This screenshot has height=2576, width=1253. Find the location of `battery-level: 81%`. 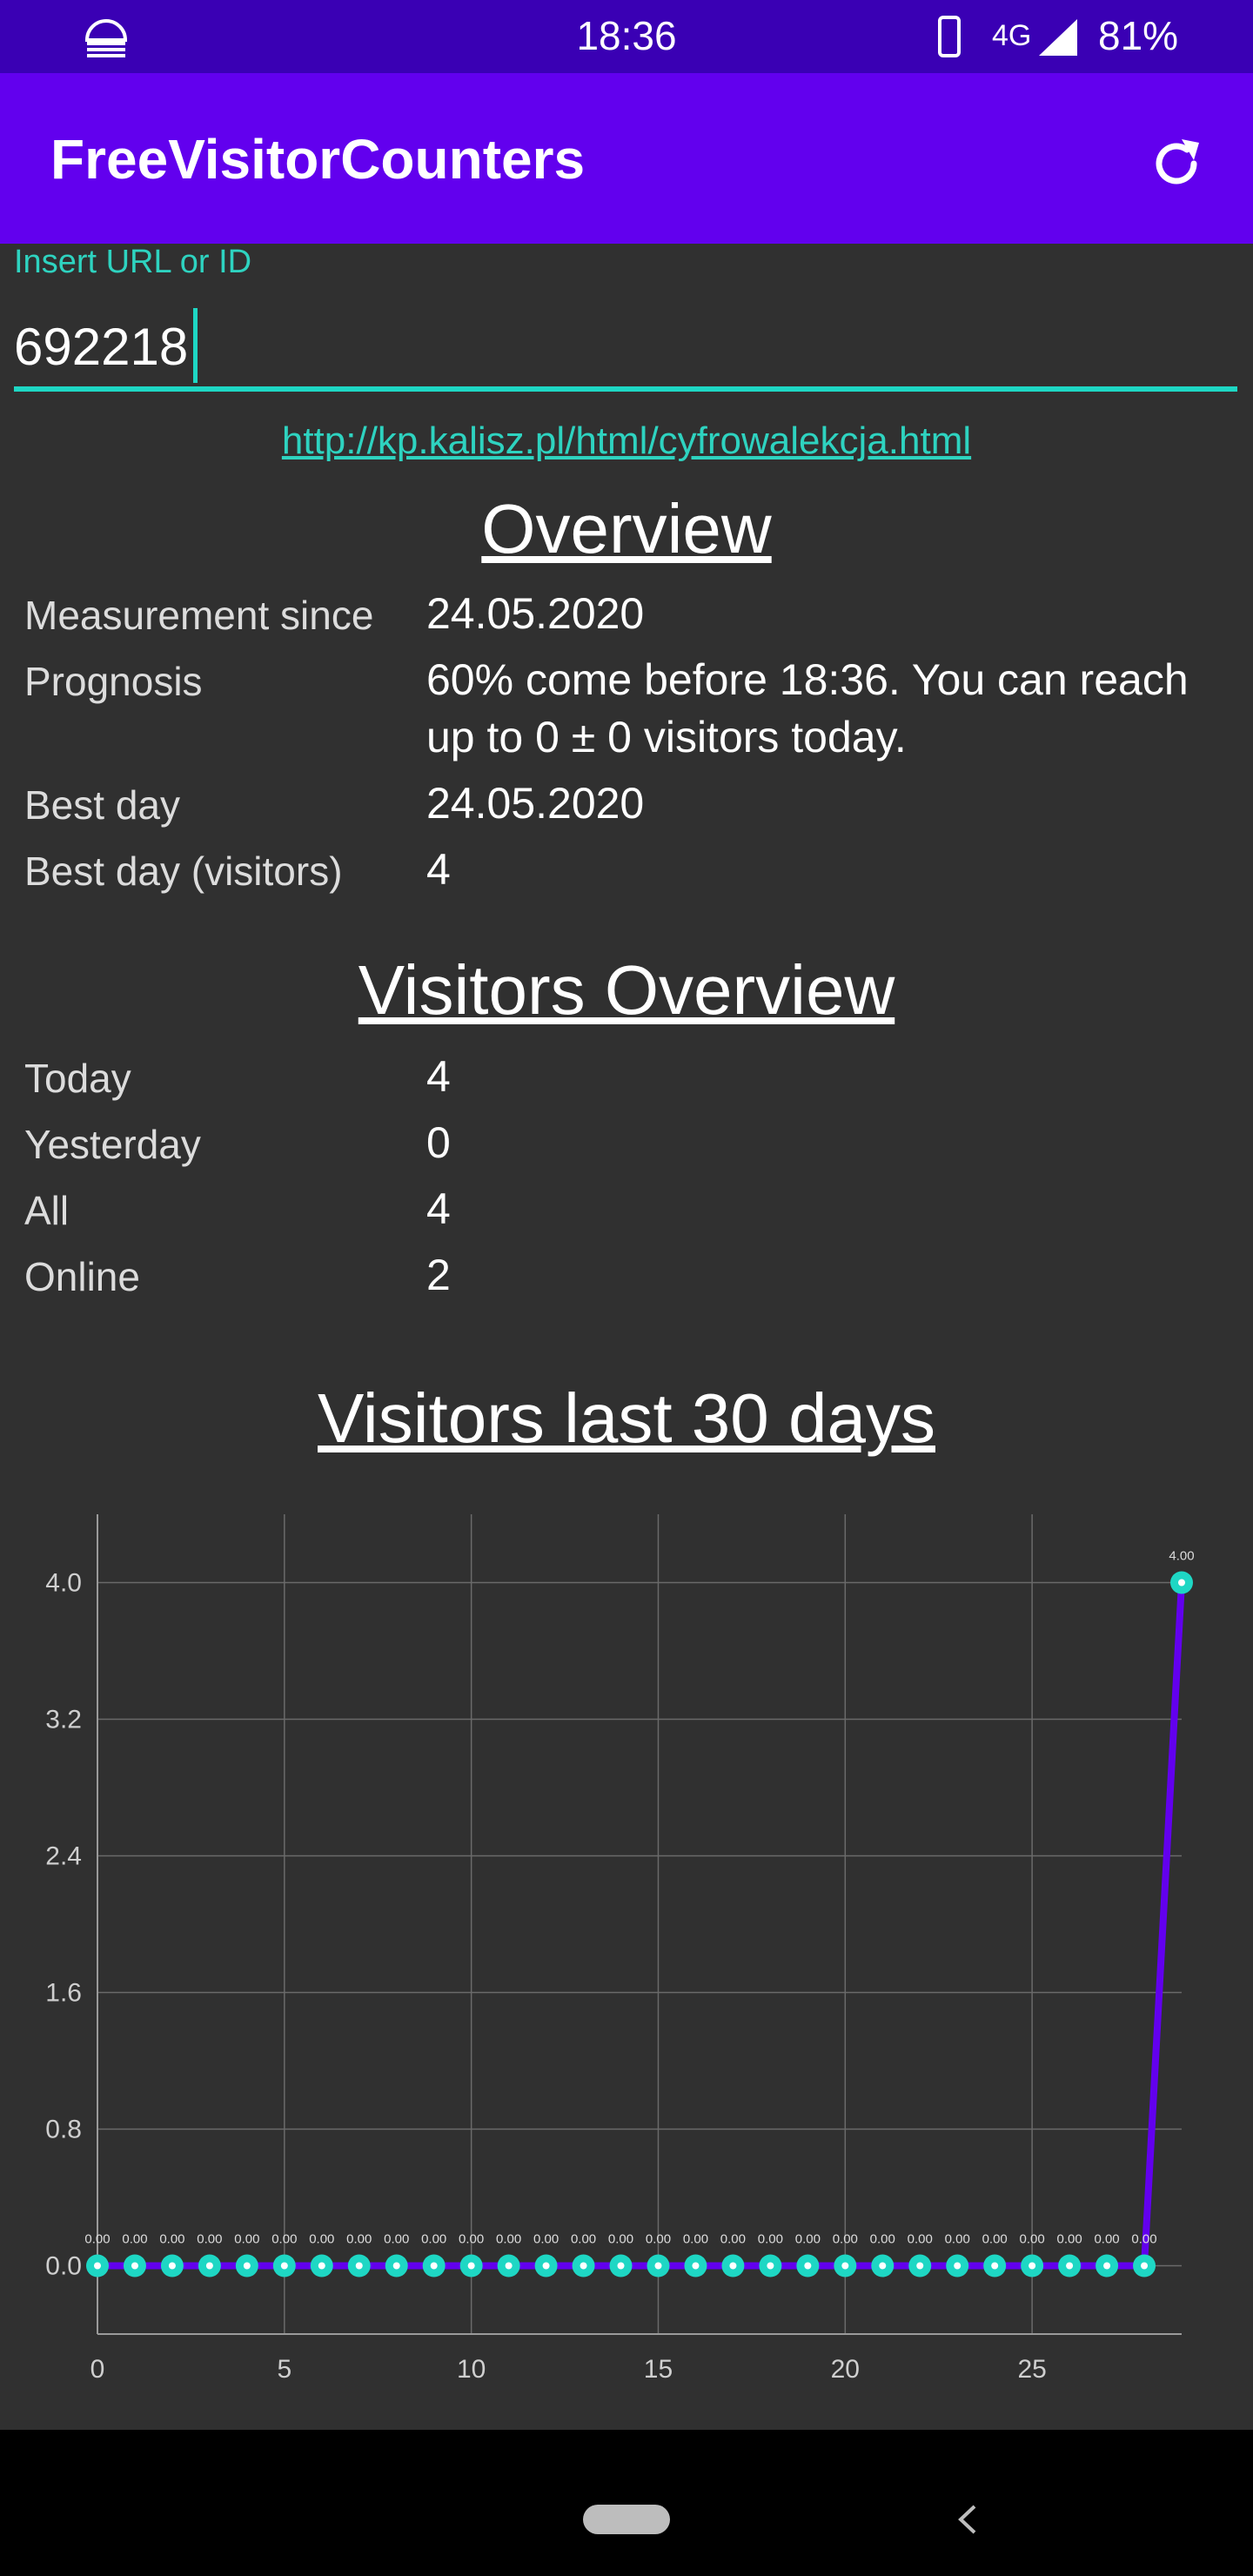

battery-level: 81% is located at coordinates (1138, 35).